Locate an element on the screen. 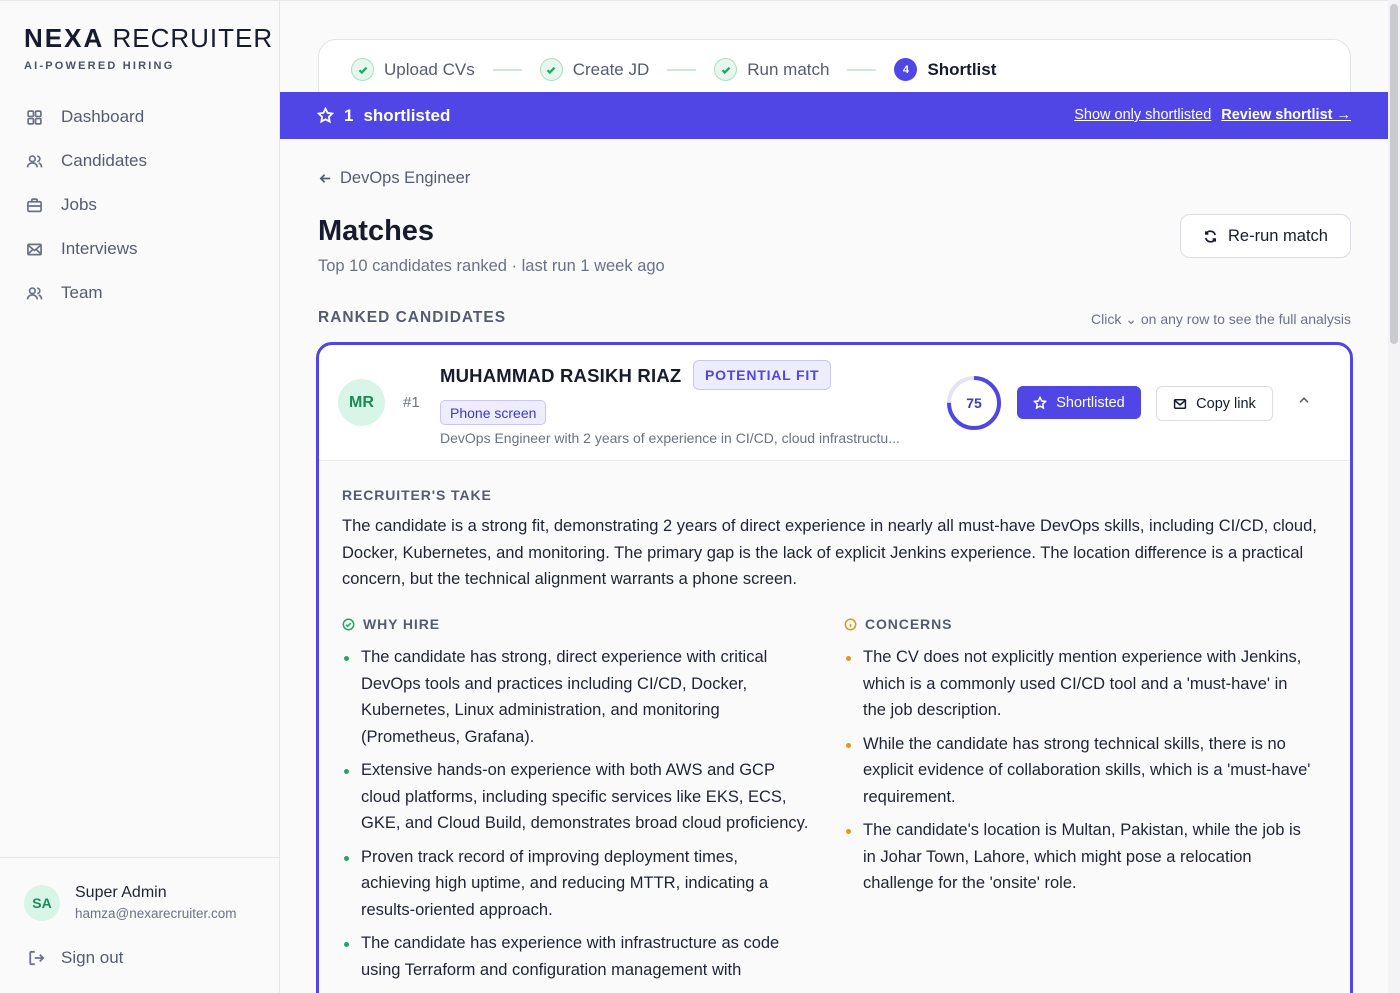 Image resolution: width=1400 pixels, height=993 pixels. sign-out-button: Sign out is located at coordinates (75, 958).